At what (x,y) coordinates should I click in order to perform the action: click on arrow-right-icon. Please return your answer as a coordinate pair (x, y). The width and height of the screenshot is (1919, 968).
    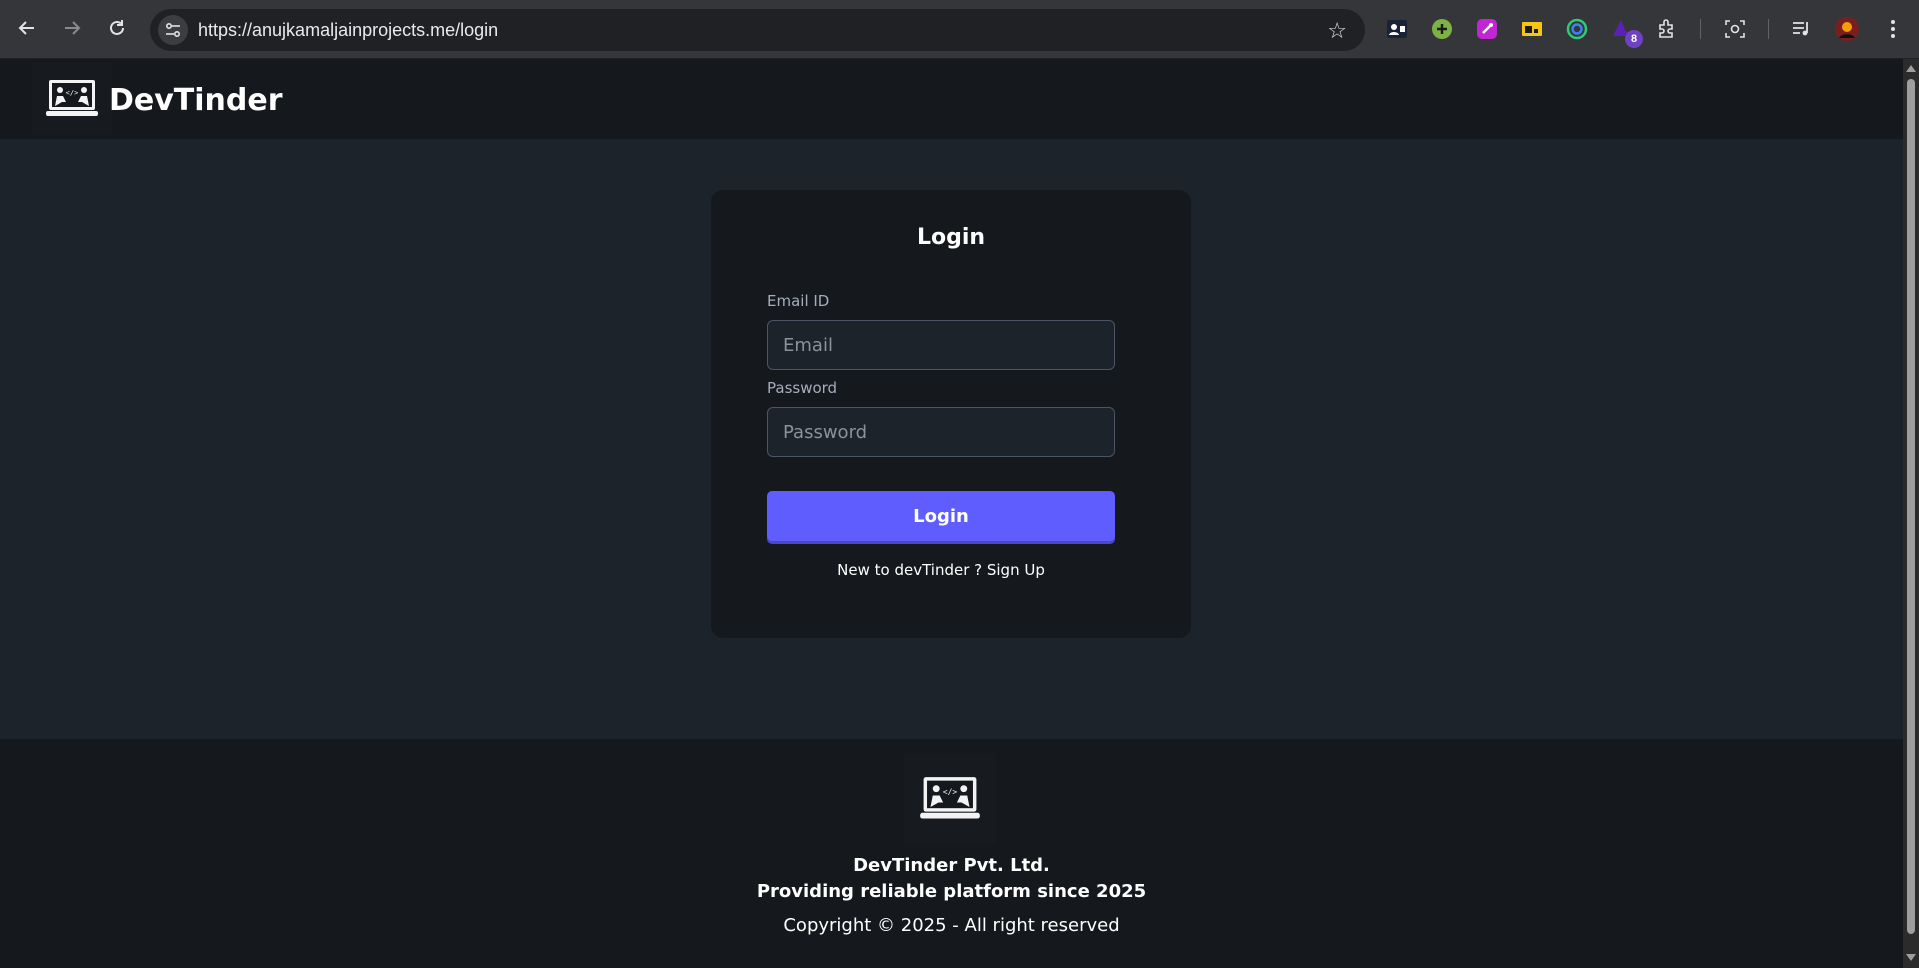
    Looking at the image, I should click on (73, 28).